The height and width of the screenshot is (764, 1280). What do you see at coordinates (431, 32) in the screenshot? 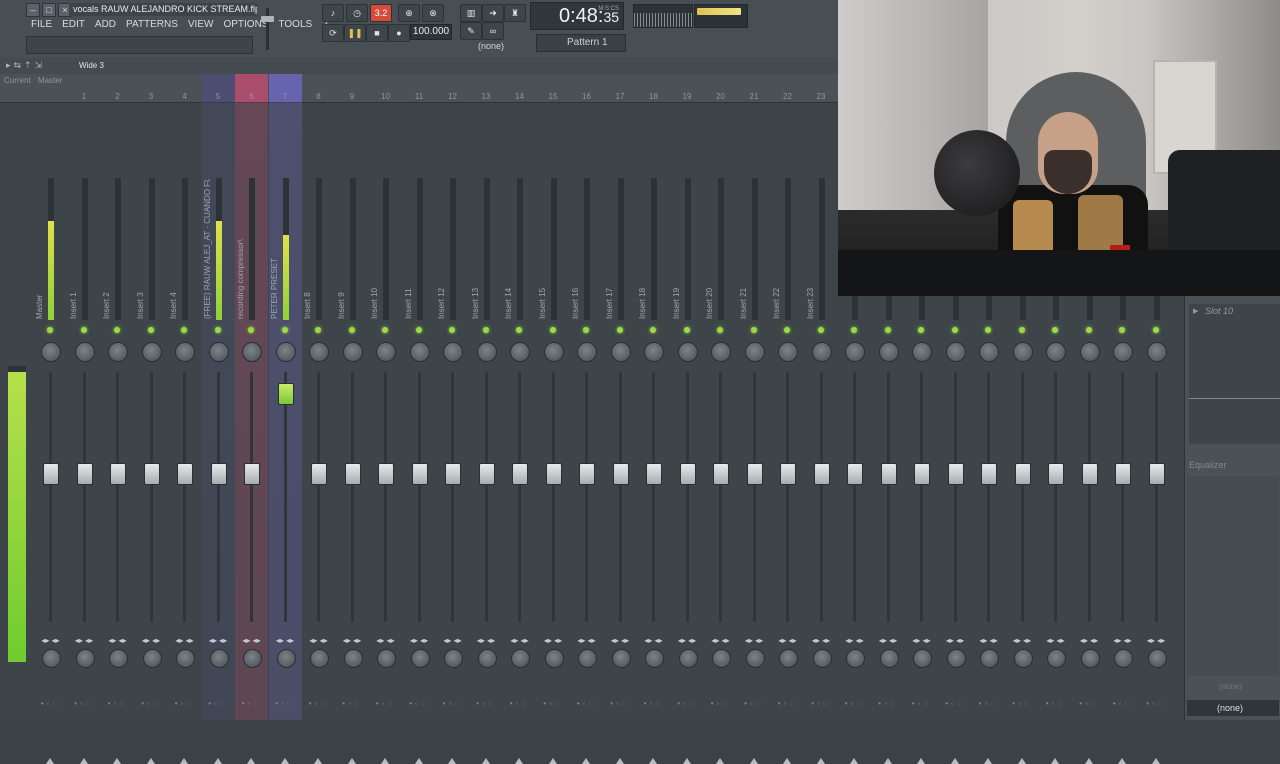
I see `tempo-display: 100.000` at bounding box center [431, 32].